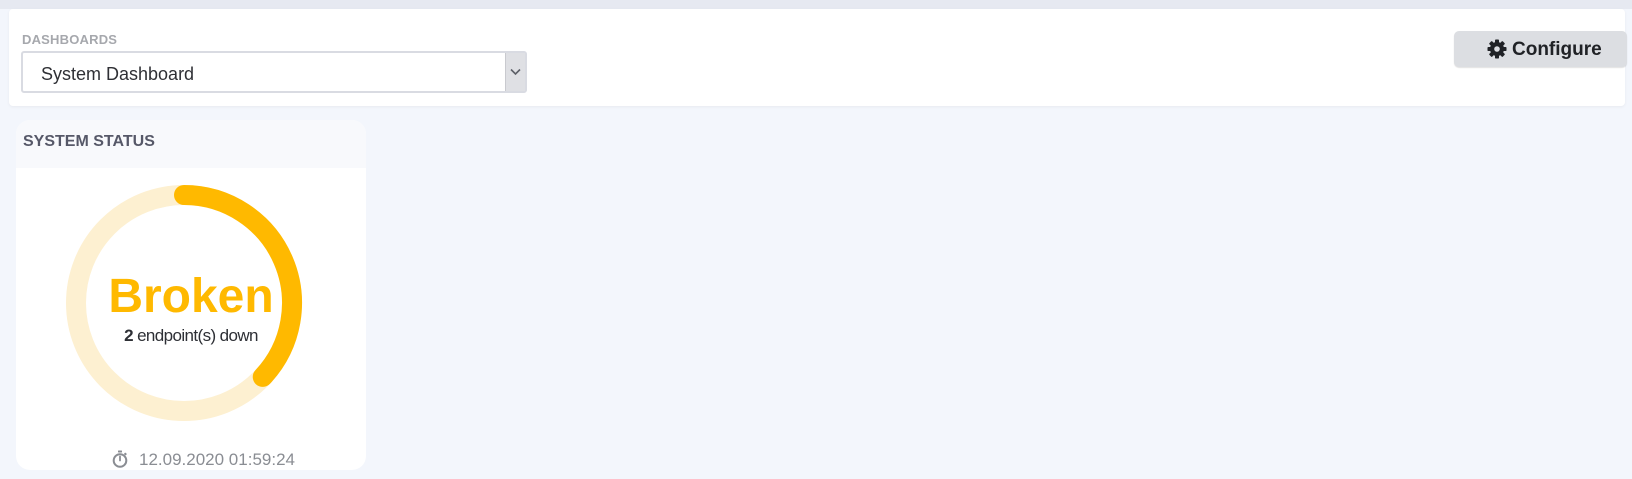 The height and width of the screenshot is (479, 1632). What do you see at coordinates (118, 74) in the screenshot?
I see `dashboard-select-value: System Dashboard` at bounding box center [118, 74].